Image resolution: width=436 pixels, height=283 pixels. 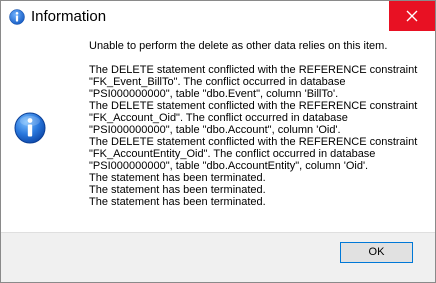 I want to click on close-button, so click(x=412, y=16).